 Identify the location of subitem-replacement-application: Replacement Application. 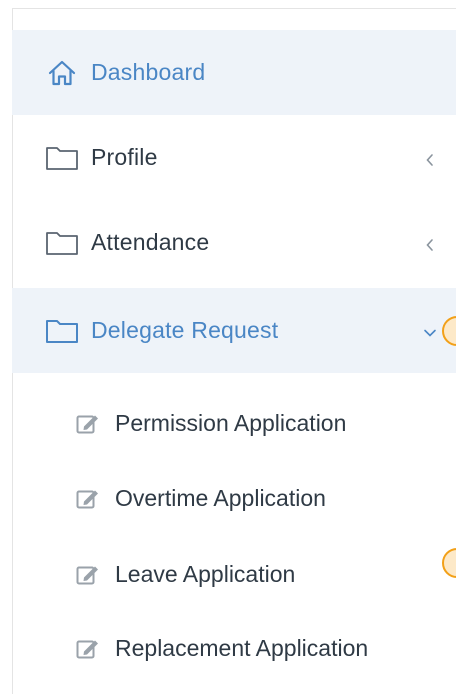
(234, 649).